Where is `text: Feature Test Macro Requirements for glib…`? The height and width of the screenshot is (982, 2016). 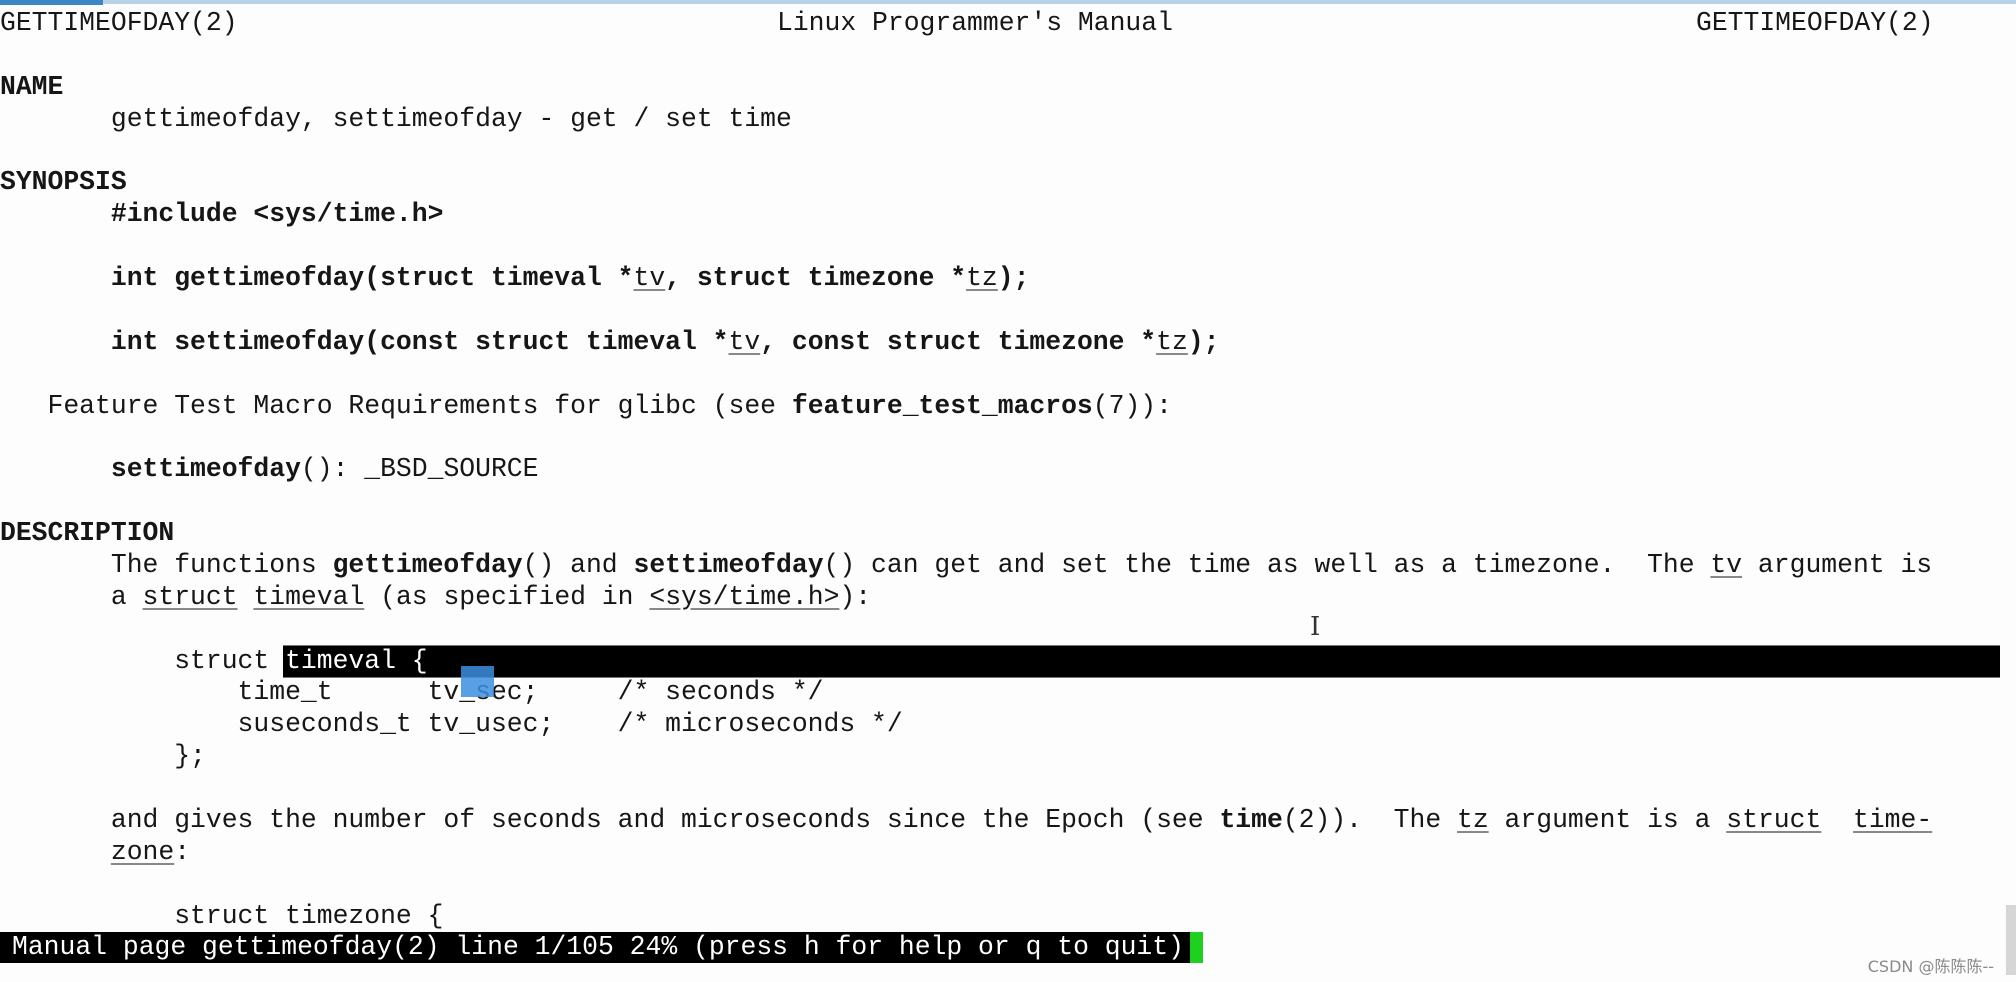 text: Feature Test Macro Requirements for glib… is located at coordinates (396, 405).